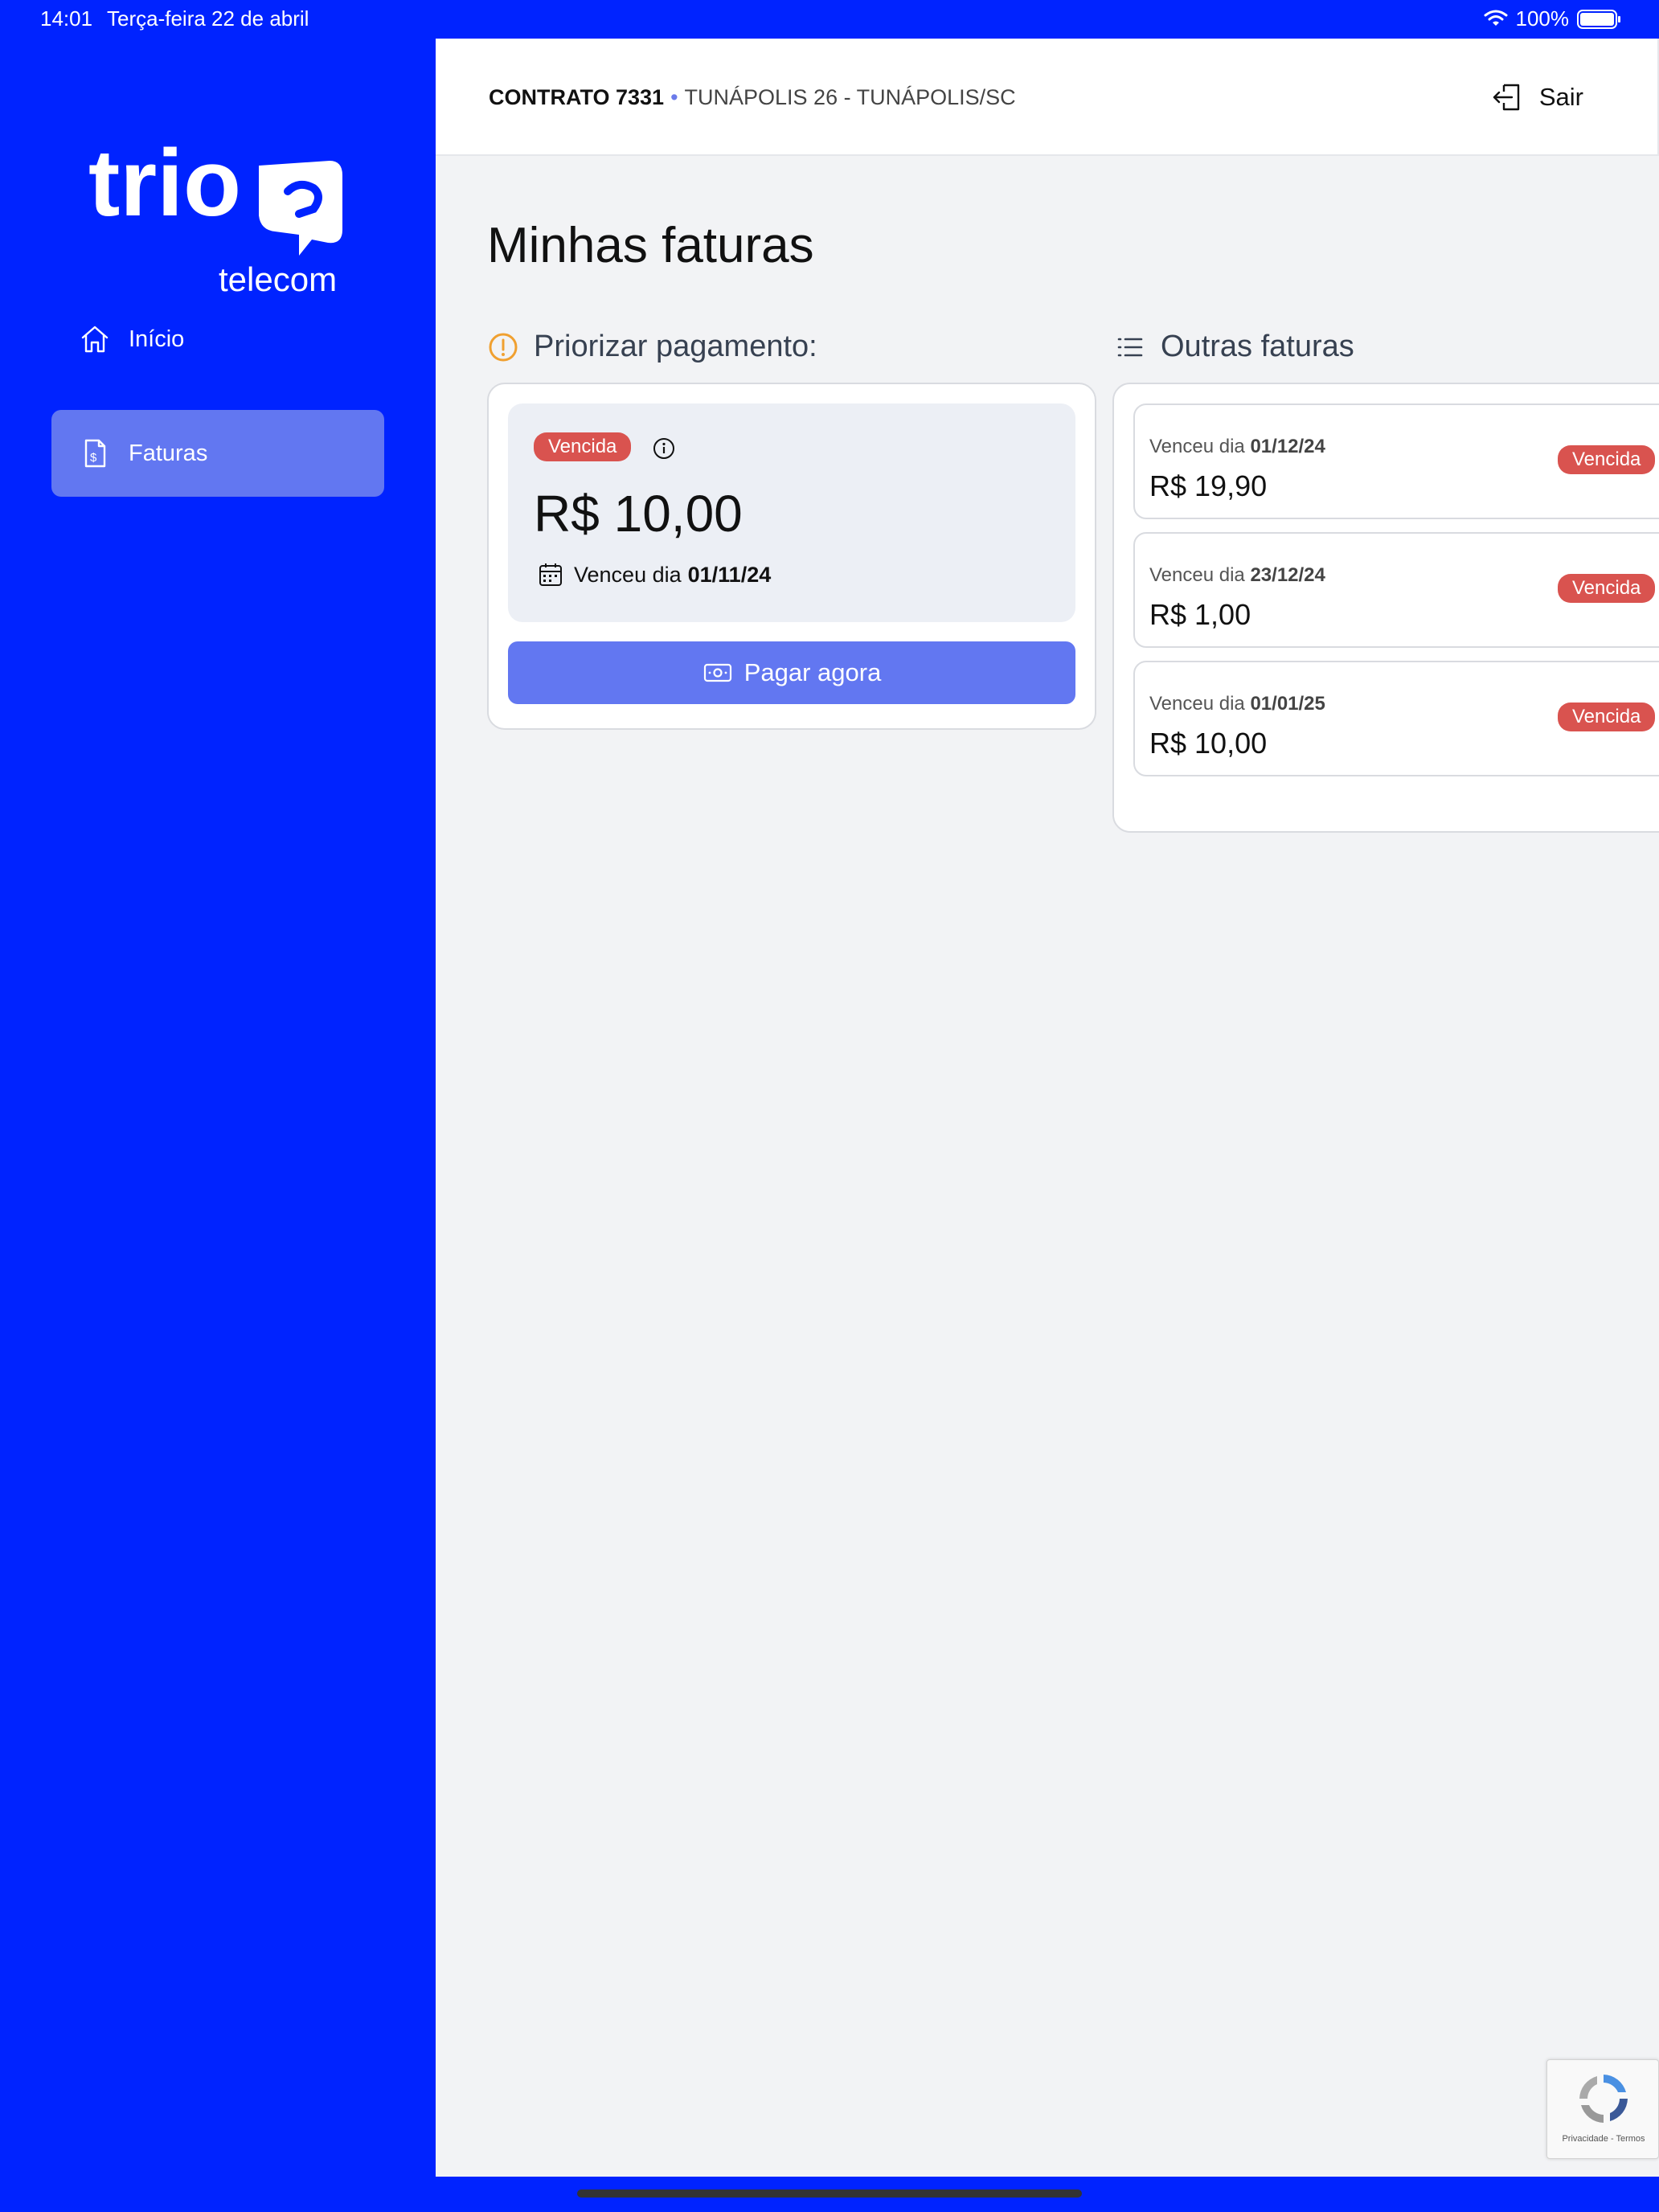 The image size is (1659, 2212). Describe the element at coordinates (95, 339) in the screenshot. I see `home-icon` at that location.